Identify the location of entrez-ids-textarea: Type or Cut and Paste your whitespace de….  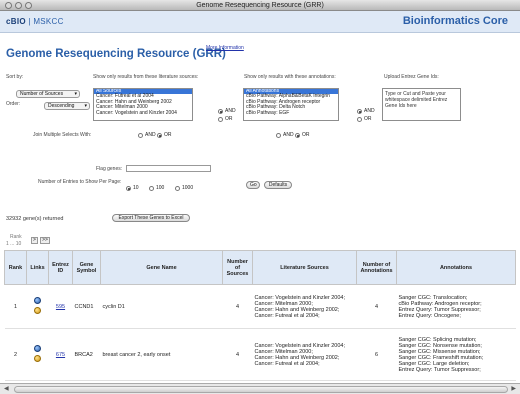
(421, 104).